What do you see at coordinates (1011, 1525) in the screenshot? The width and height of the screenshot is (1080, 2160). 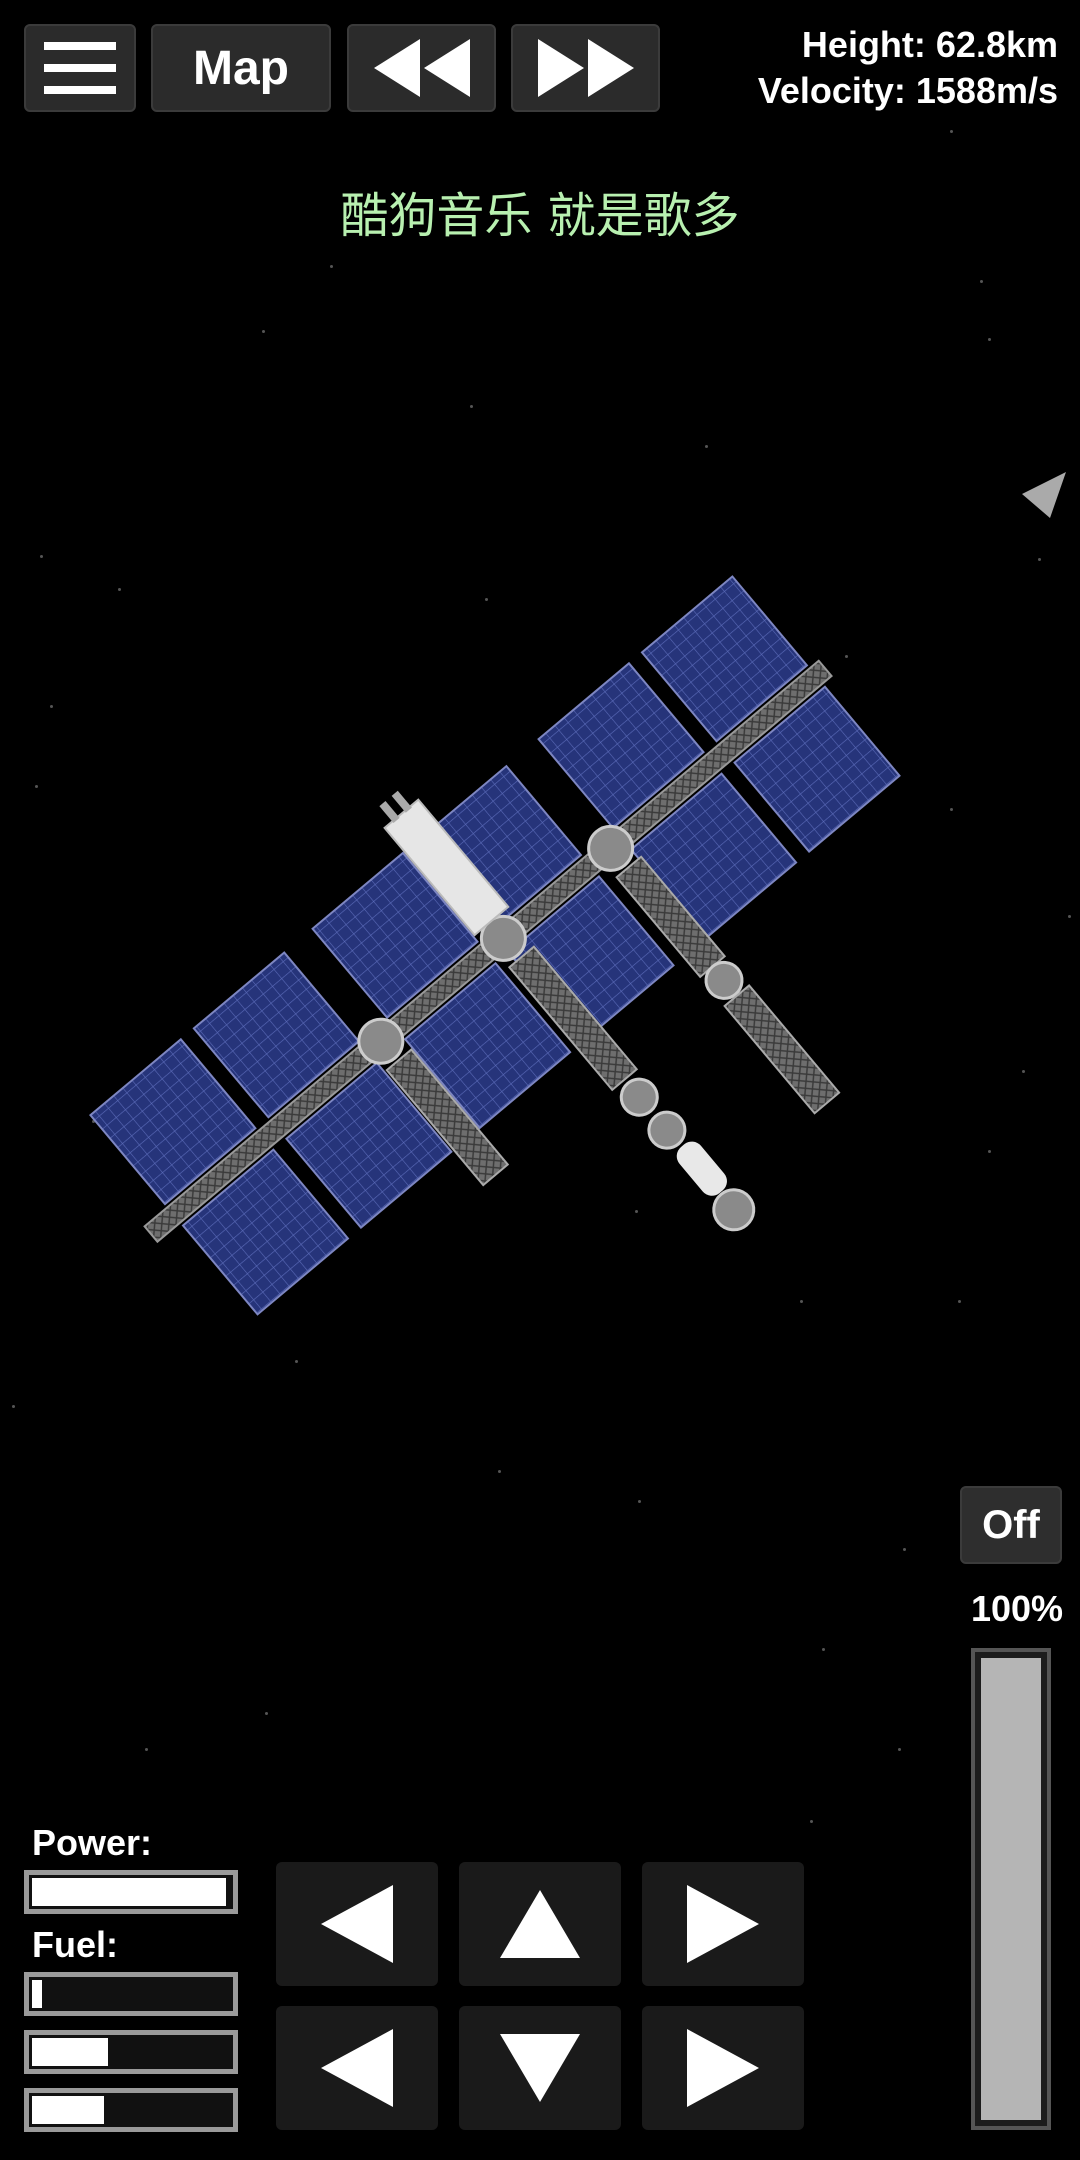 I see `throttle-toggle-button: Off` at bounding box center [1011, 1525].